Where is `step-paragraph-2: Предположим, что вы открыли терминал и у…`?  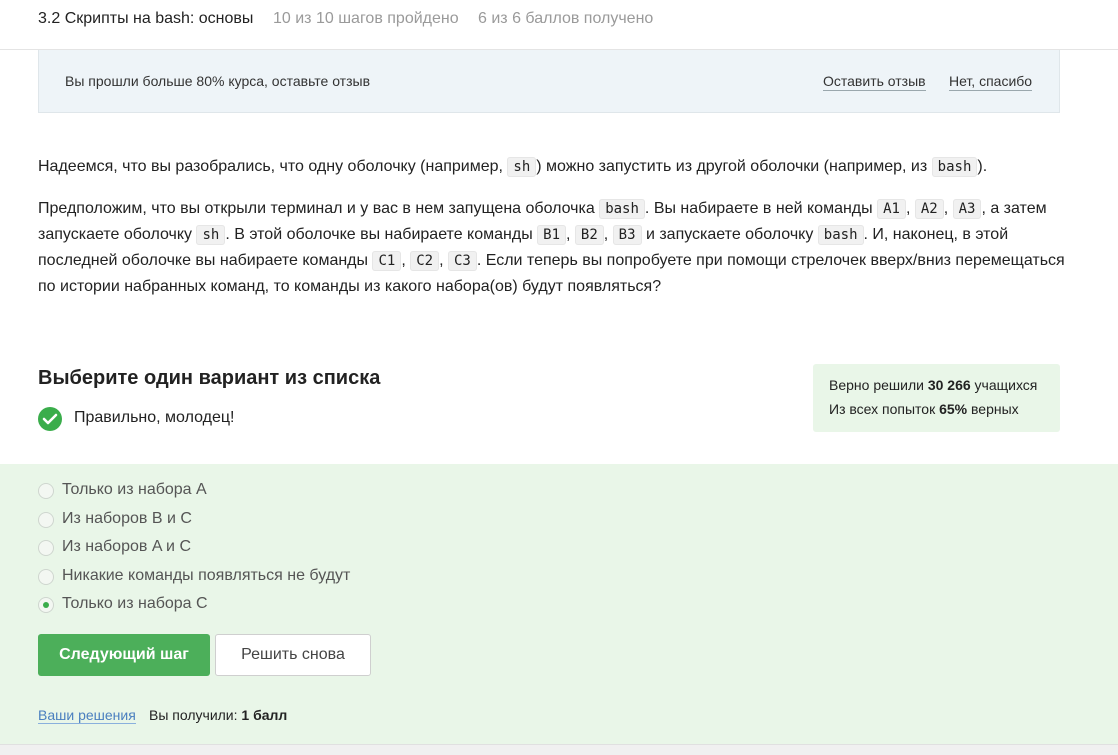
step-paragraph-2: Предположим, что вы открыли терминал и у… is located at coordinates (553, 248).